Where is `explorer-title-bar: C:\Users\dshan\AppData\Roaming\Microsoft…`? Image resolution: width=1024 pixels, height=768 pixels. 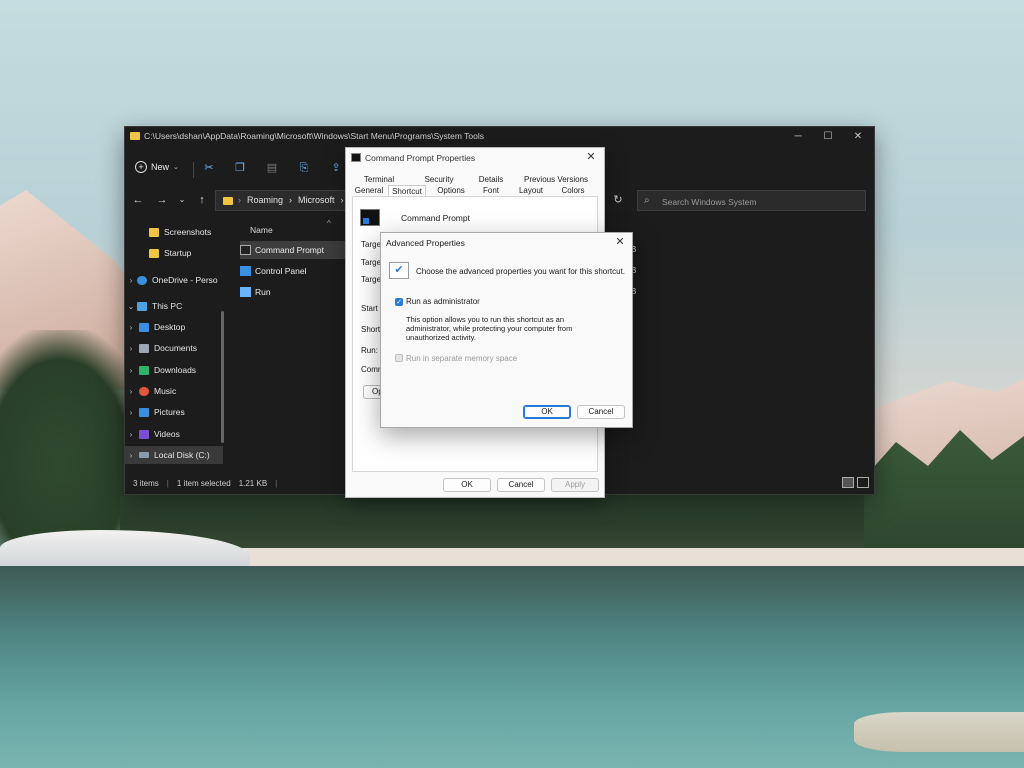 explorer-title-bar: C:\Users\dshan\AppData\Roaming\Microsoft… is located at coordinates (499, 137).